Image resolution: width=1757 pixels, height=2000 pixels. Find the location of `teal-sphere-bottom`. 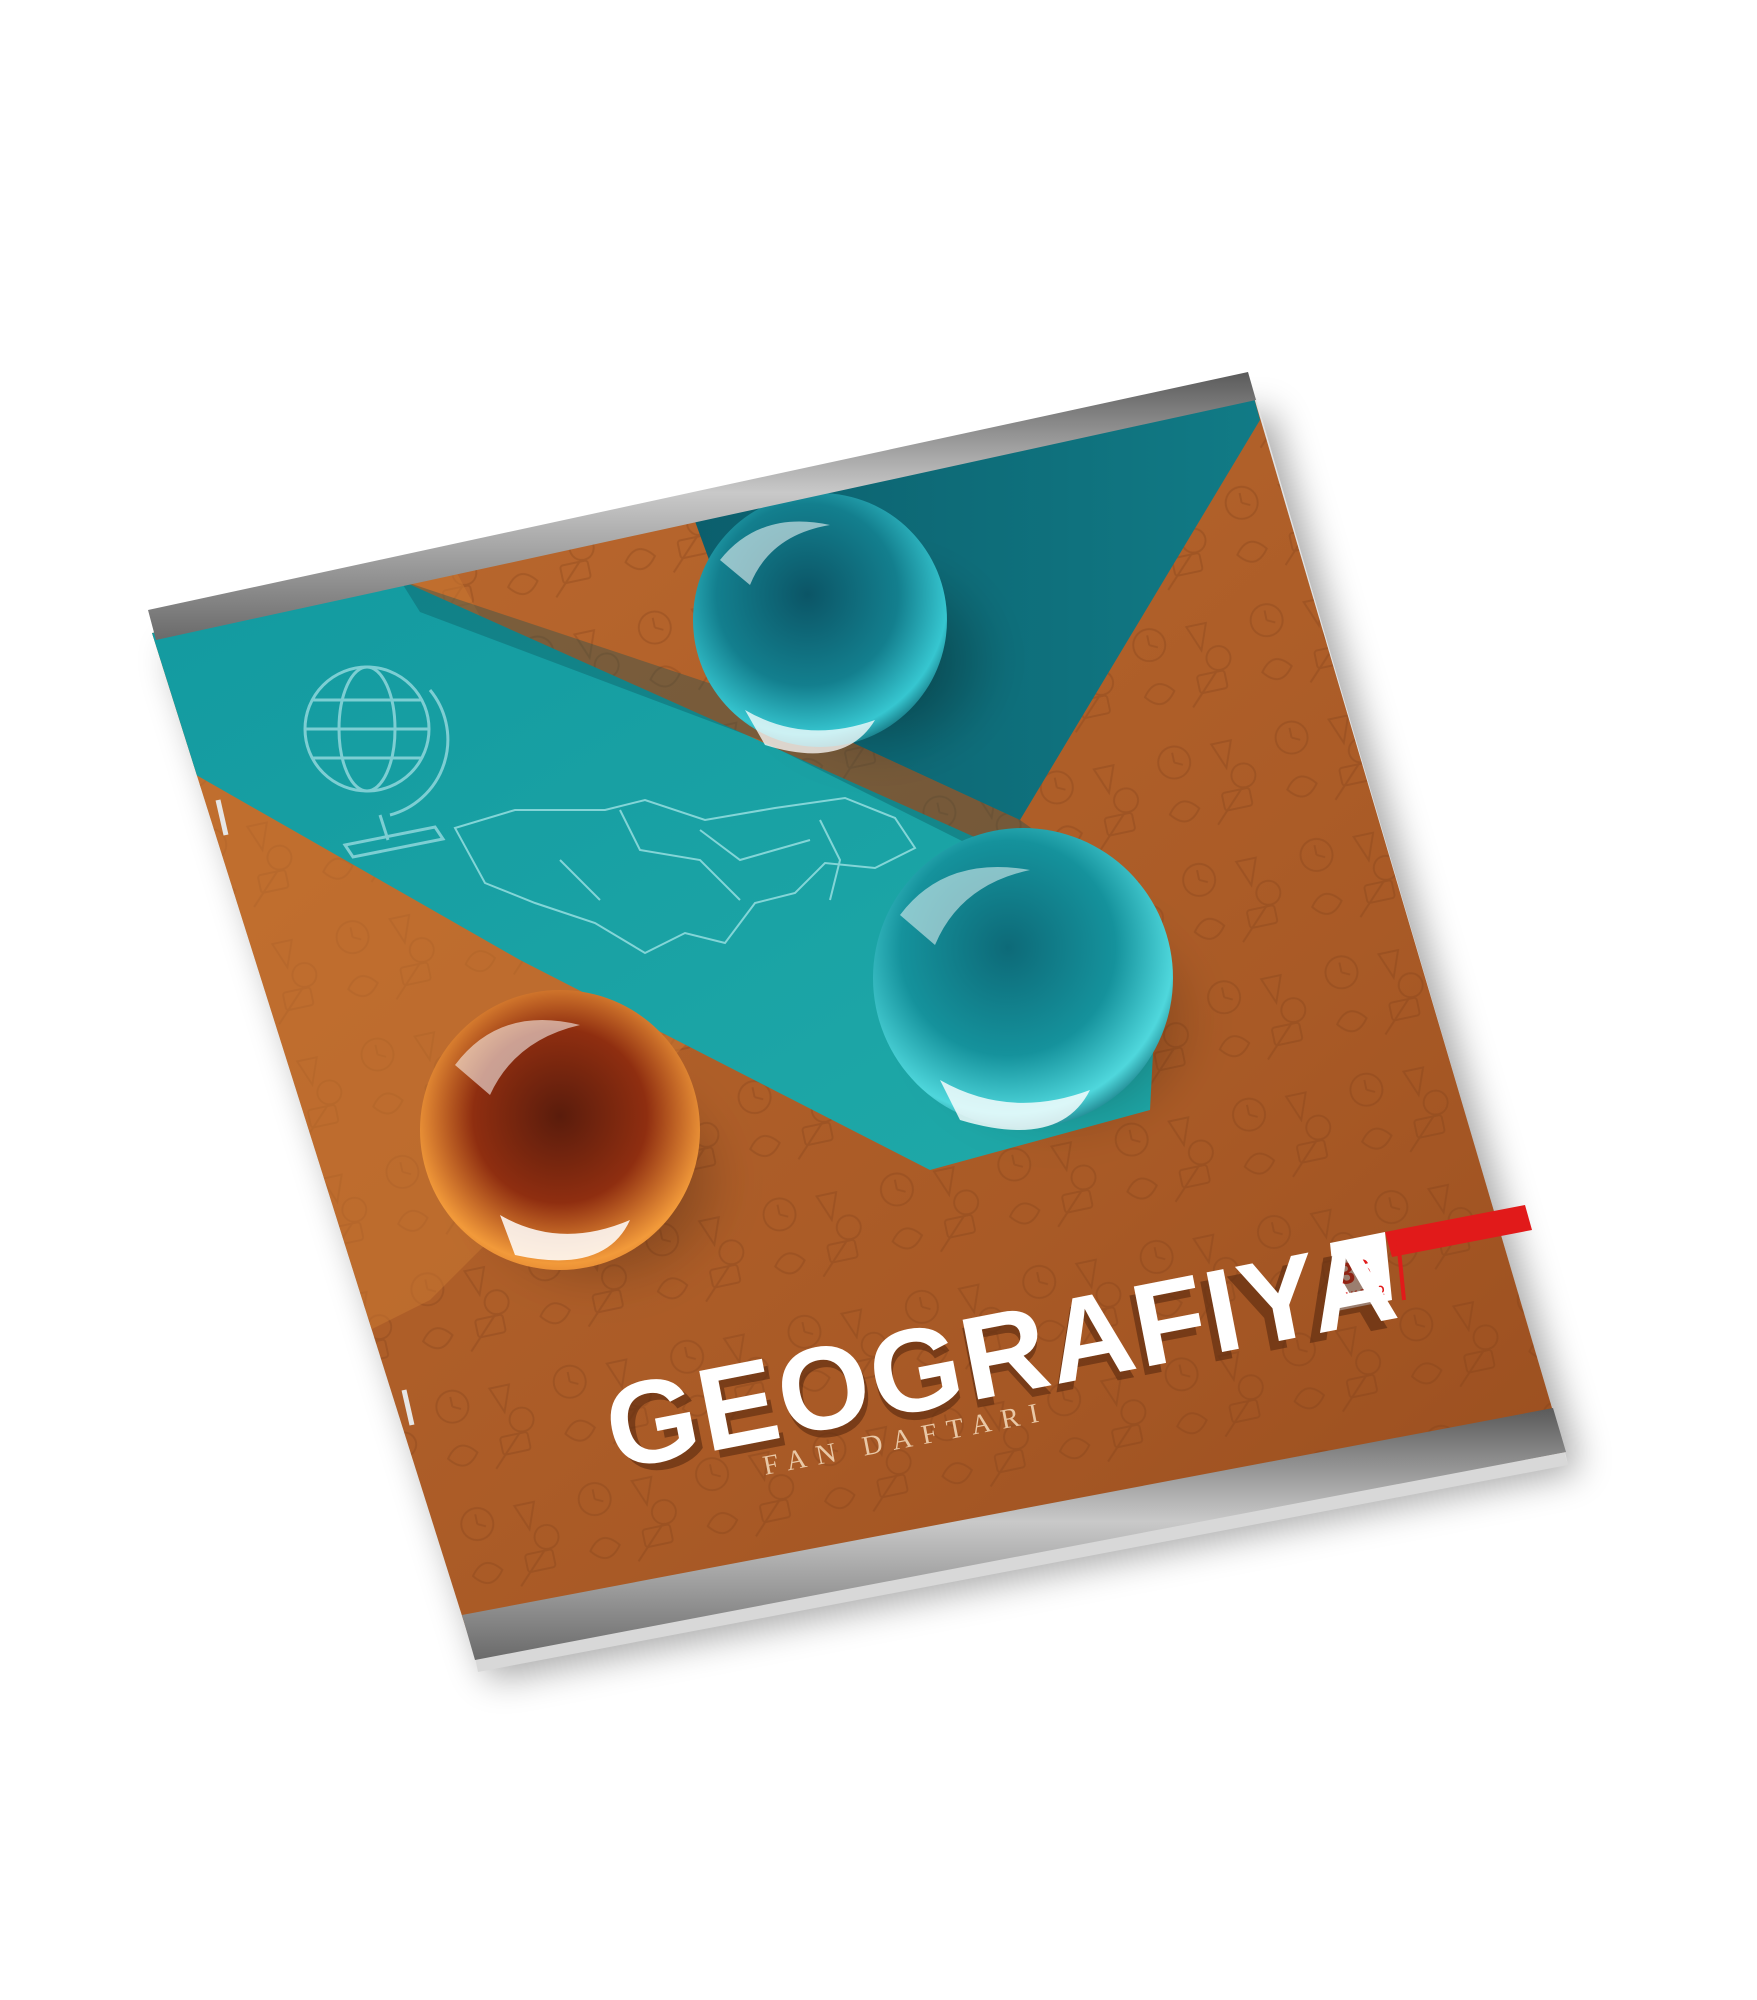

teal-sphere-bottom is located at coordinates (1023, 979).